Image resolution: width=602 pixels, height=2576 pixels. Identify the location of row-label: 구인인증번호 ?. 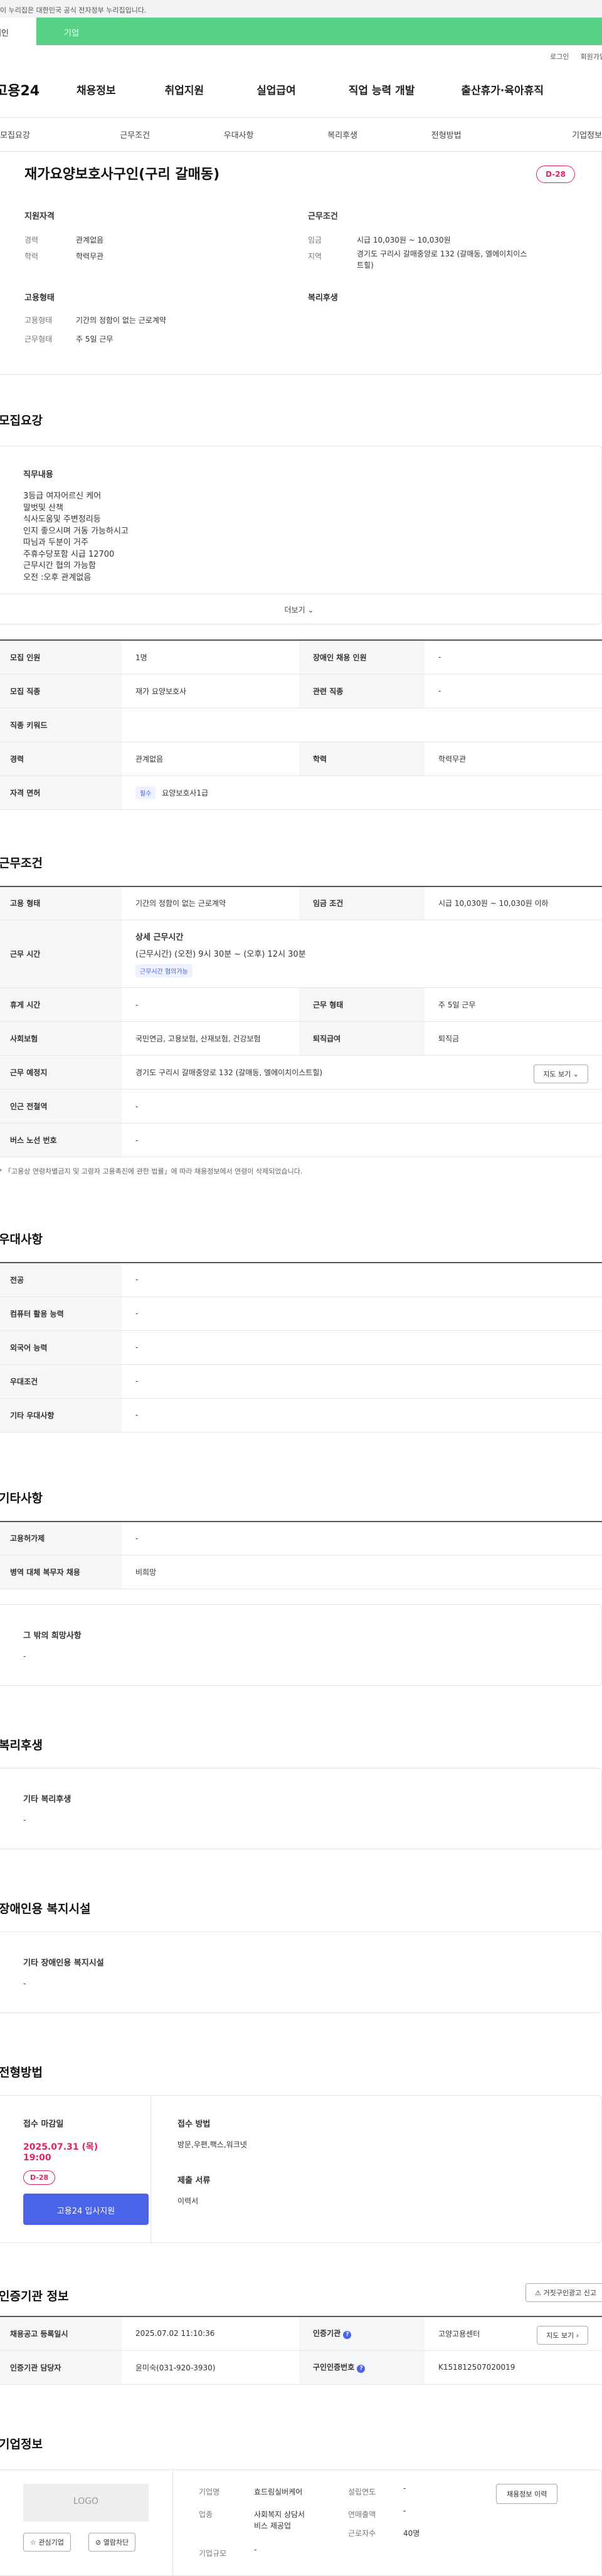
(362, 2367).